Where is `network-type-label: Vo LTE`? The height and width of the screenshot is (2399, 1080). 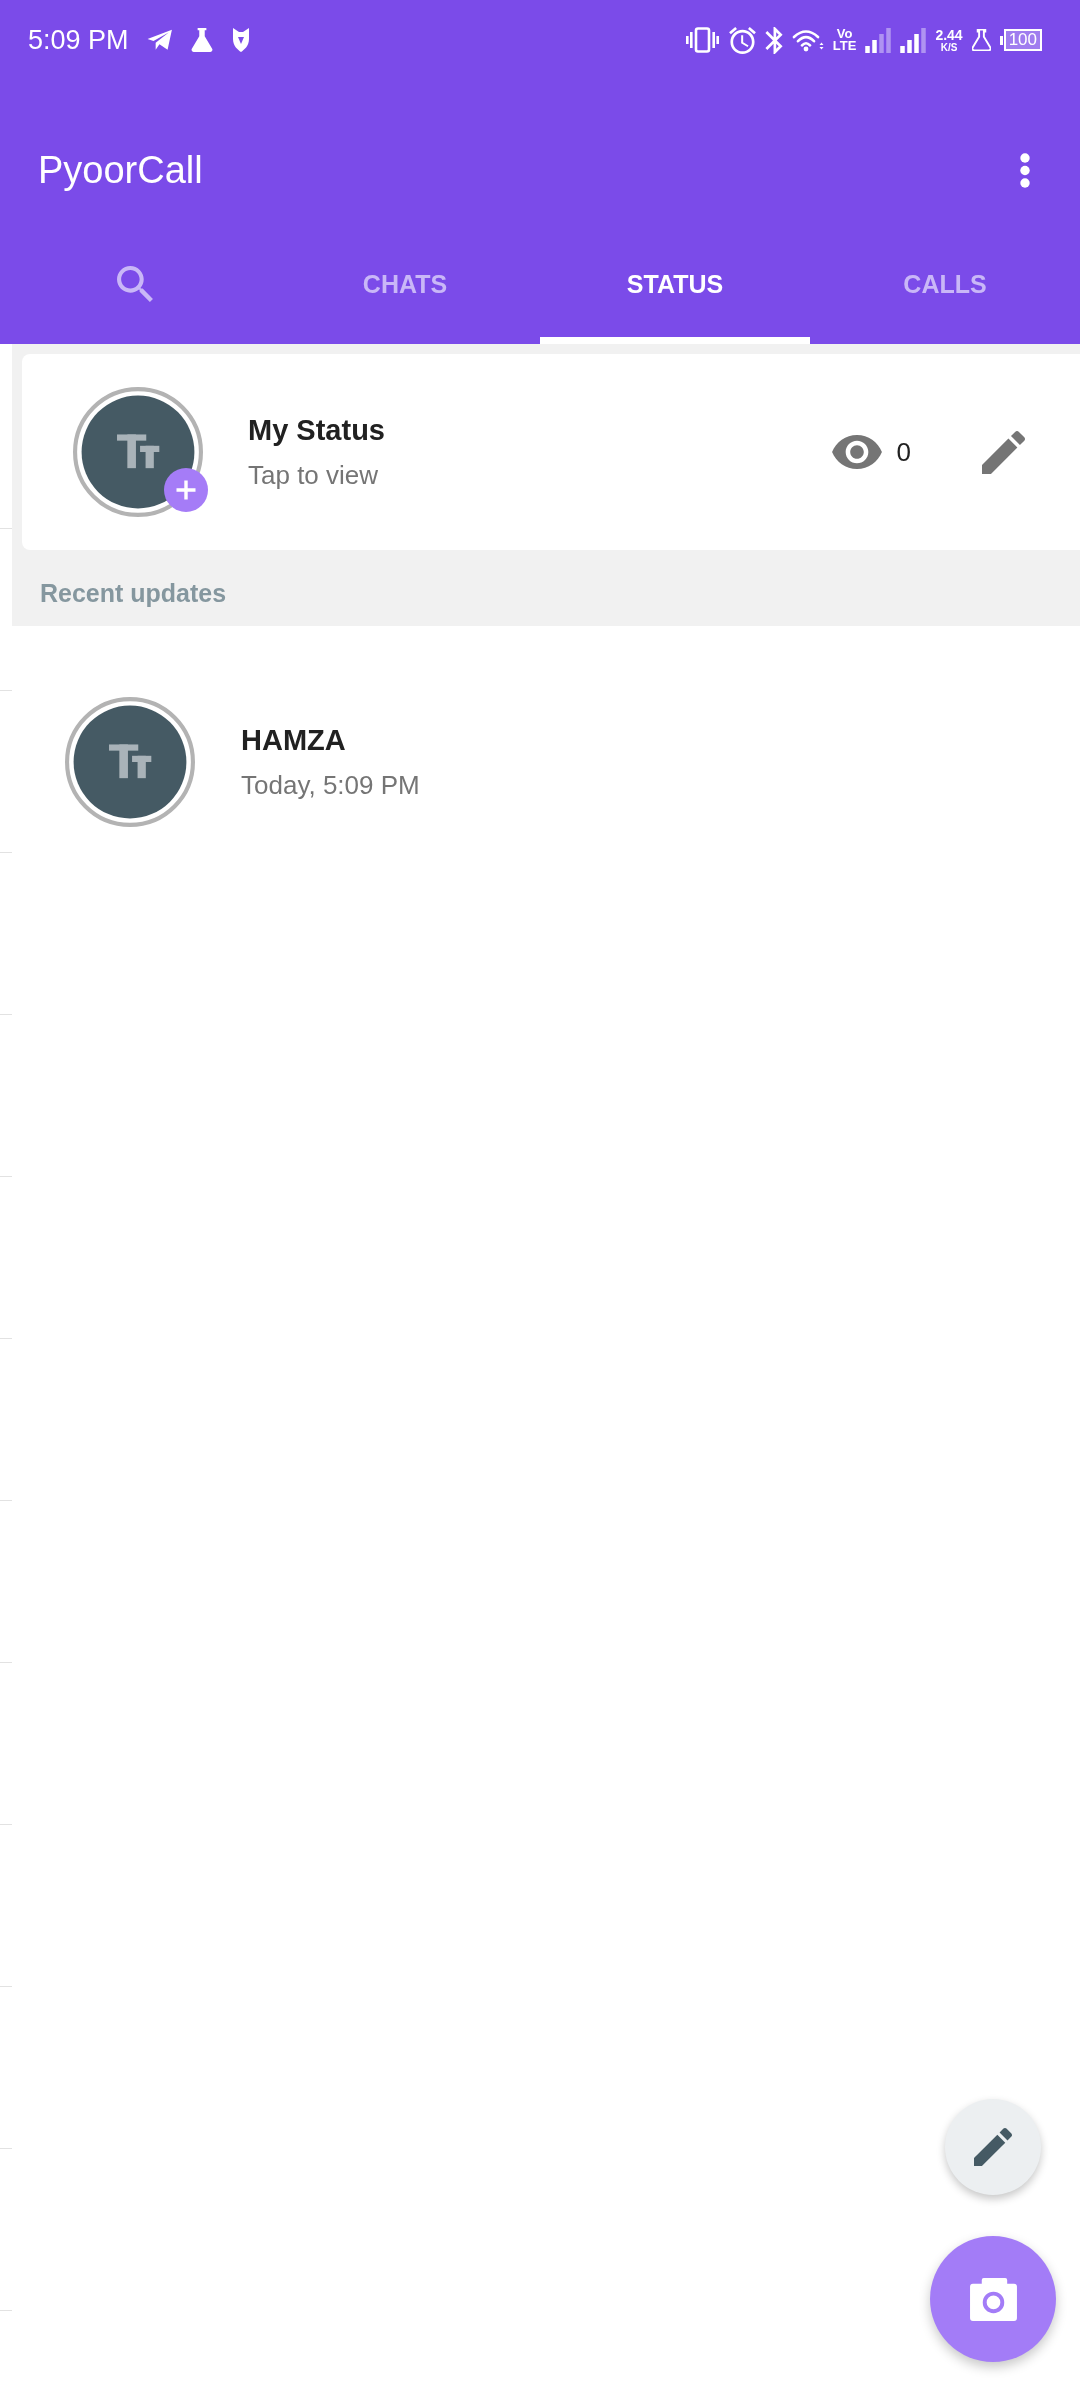
network-type-label: Vo LTE is located at coordinates (844, 40).